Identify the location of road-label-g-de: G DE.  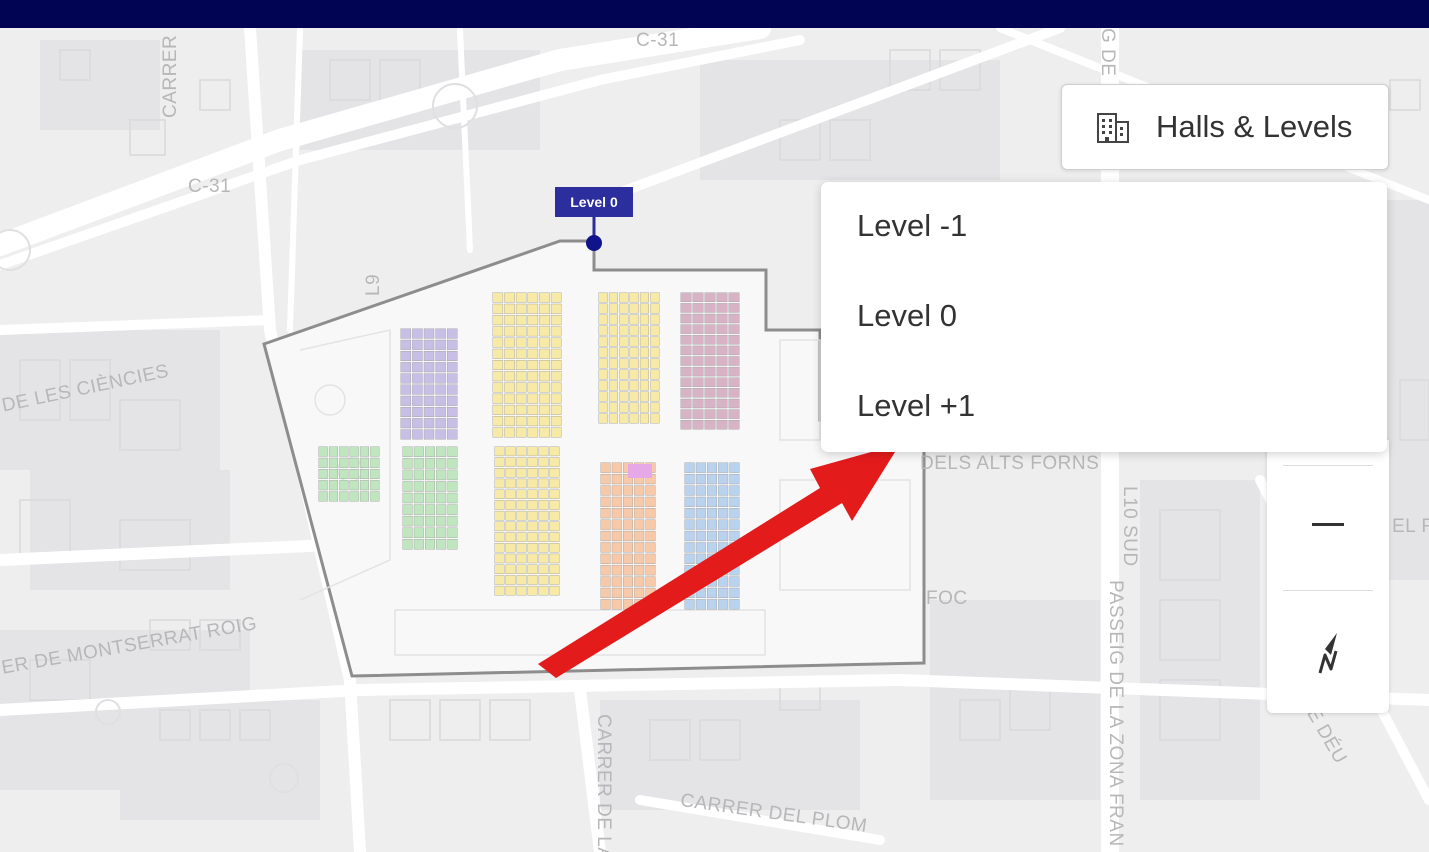
(1107, 52).